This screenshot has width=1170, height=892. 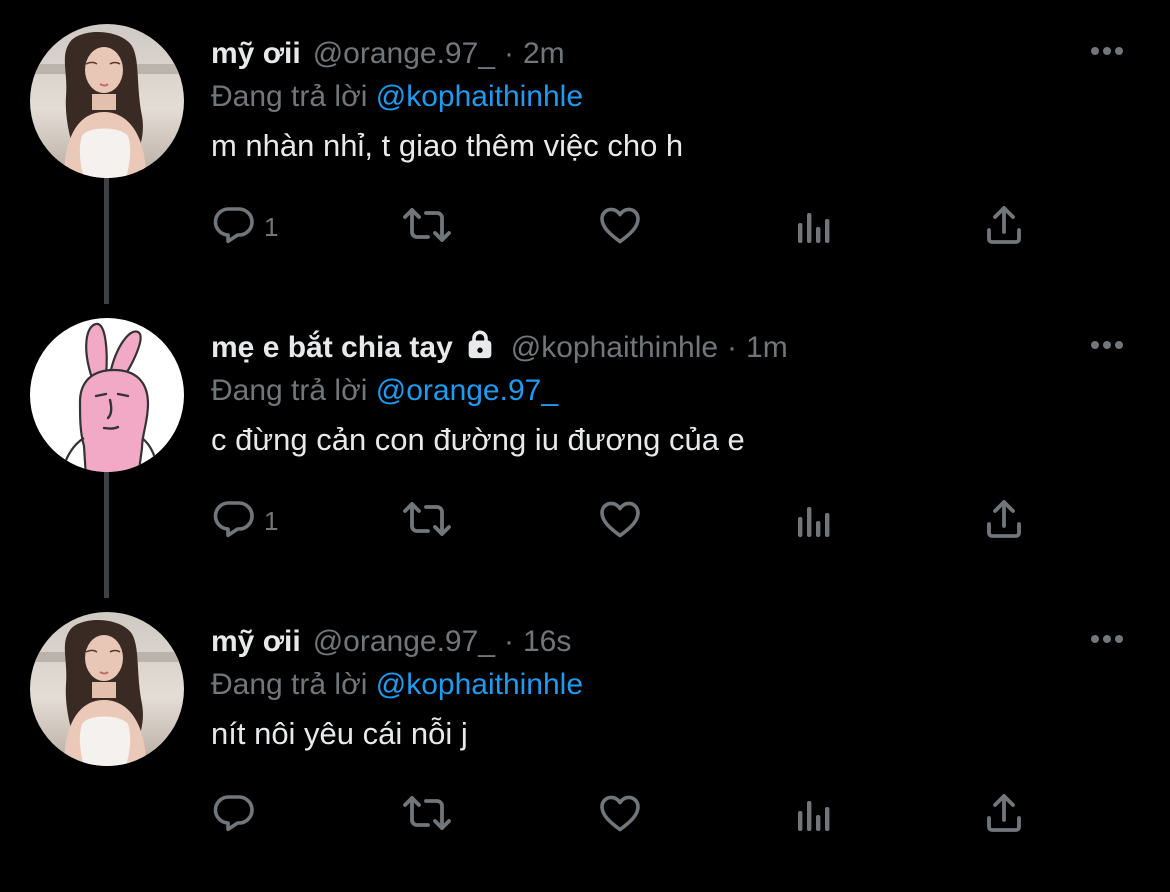 I want to click on handle: @kophaithinhle, so click(x=614, y=348).